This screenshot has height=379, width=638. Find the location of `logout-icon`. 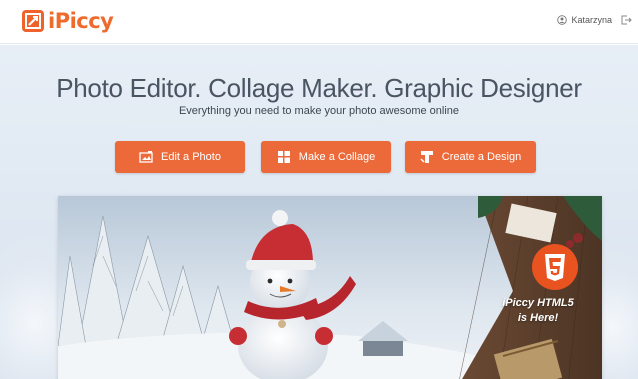

logout-icon is located at coordinates (626, 20).